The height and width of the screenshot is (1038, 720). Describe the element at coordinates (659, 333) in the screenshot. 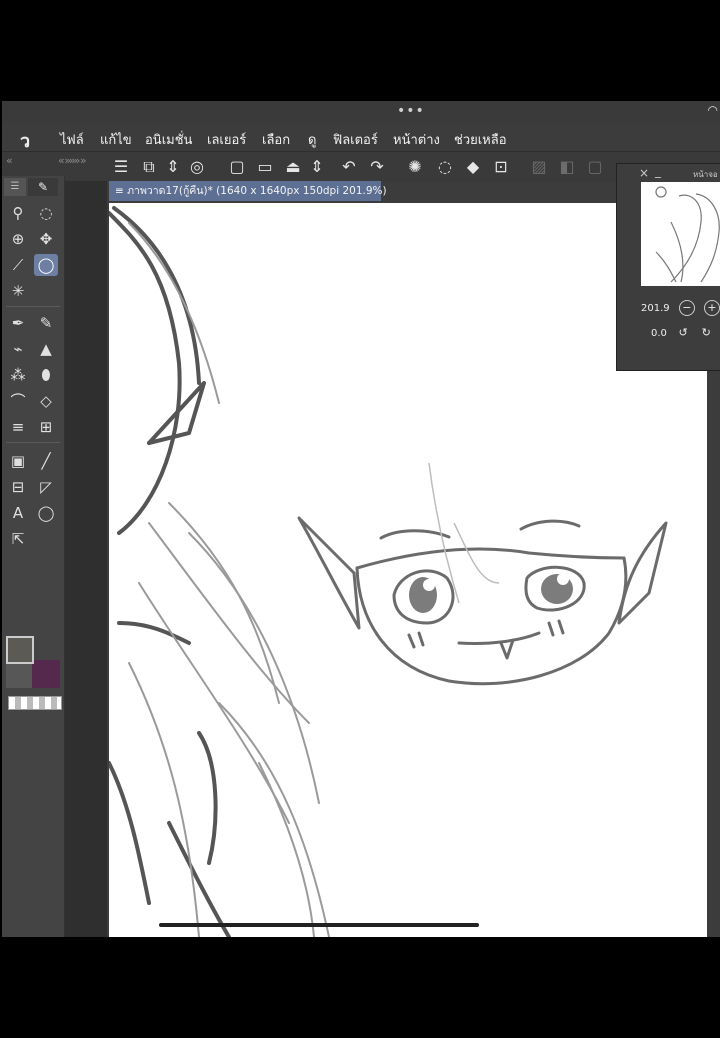

I see `navigator-rotate-value: 0.0` at that location.